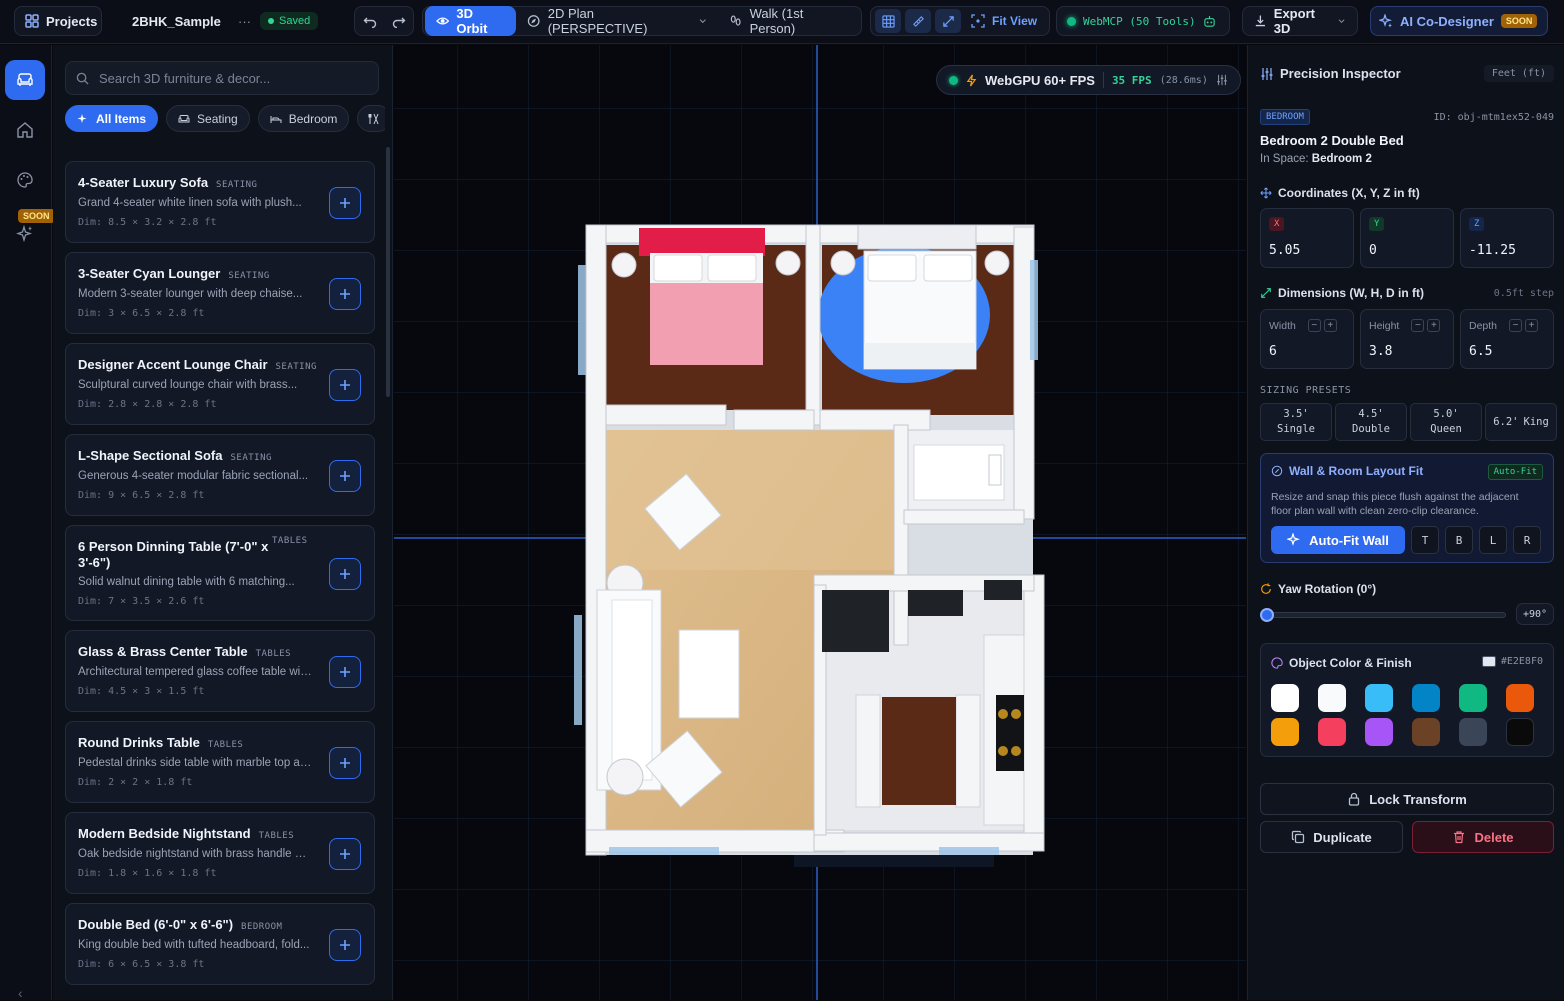  Describe the element at coordinates (1527, 540) in the screenshot. I see `snap-side-r-button: R` at that location.